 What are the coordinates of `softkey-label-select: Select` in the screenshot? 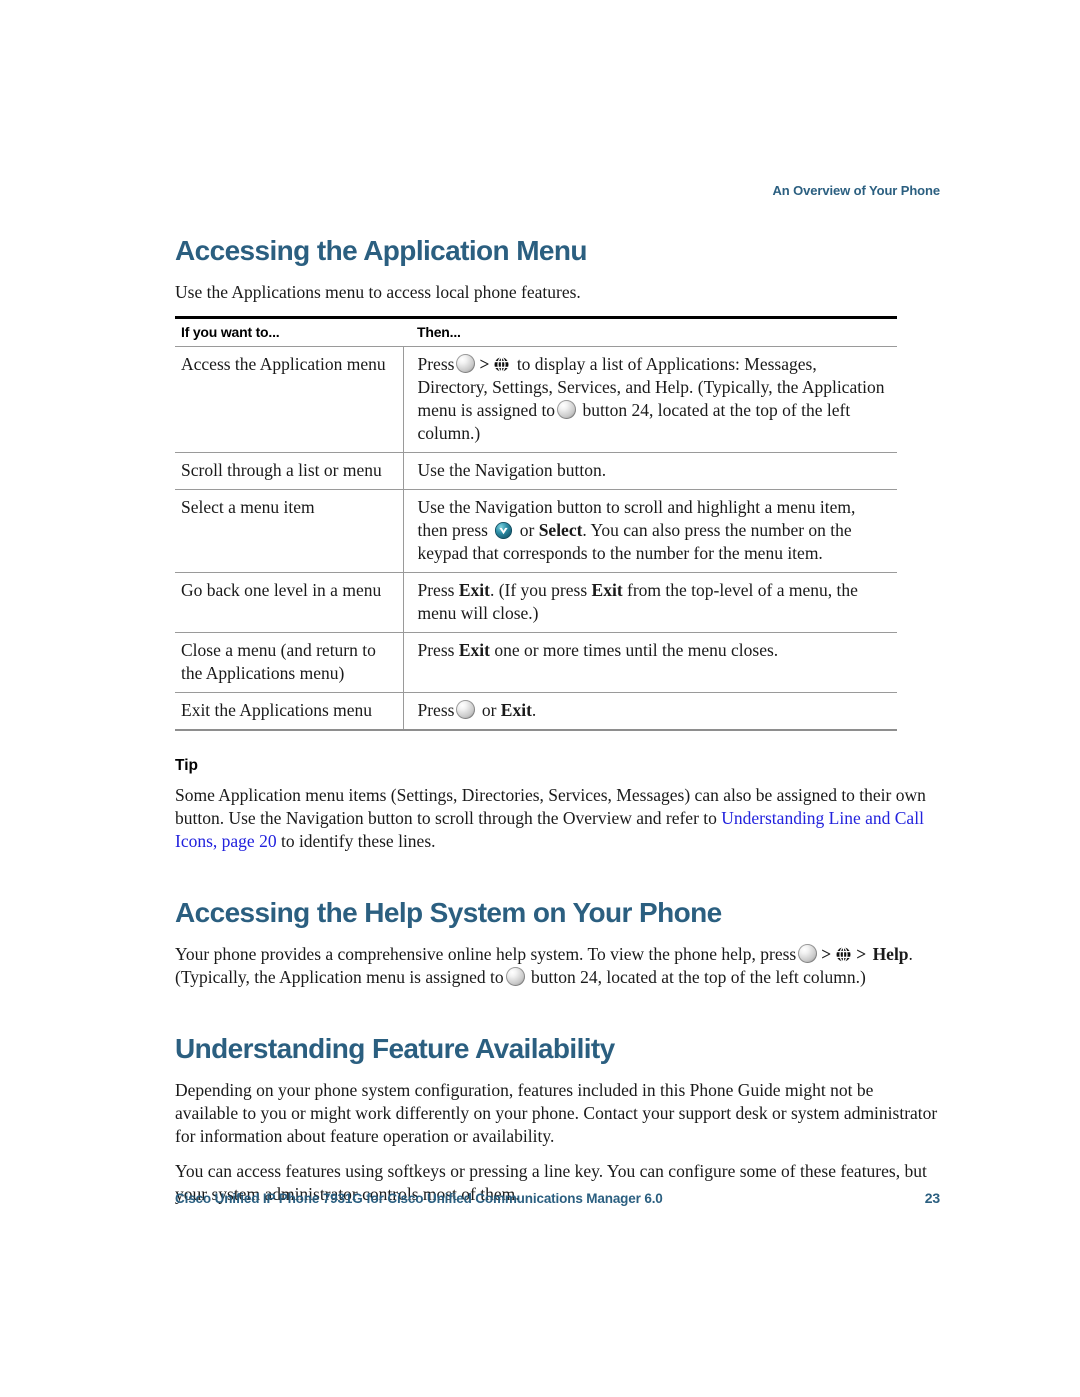 It's located at (560, 530).